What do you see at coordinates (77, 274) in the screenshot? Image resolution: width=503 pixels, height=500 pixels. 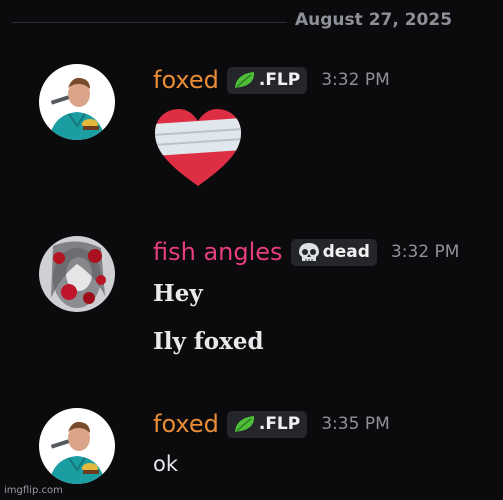 I see `avatar-fish-angles` at bounding box center [77, 274].